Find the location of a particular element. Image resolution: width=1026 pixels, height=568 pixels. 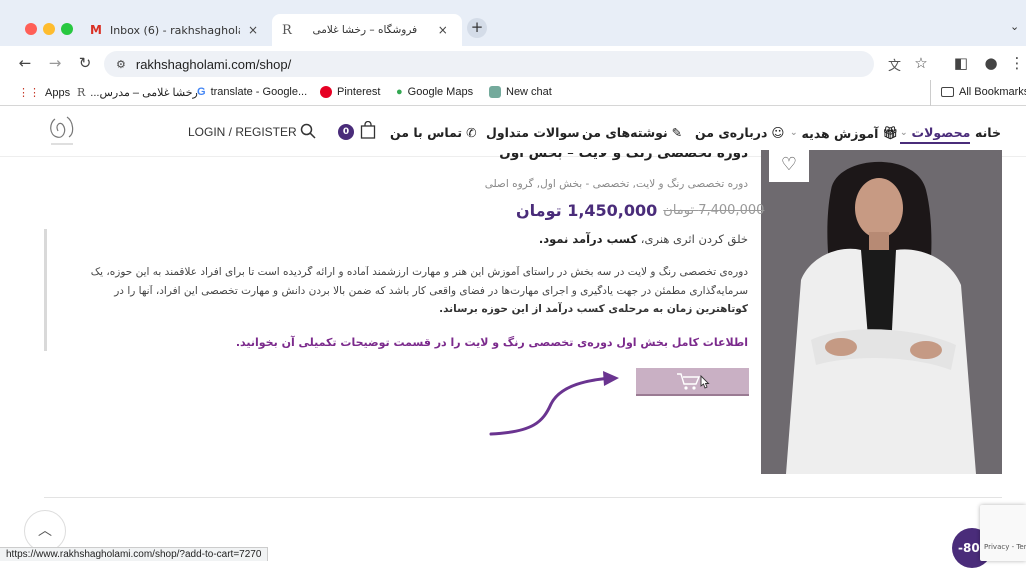

tab-shop: R فروشگاه – رخشا غلامی × is located at coordinates (367, 30).